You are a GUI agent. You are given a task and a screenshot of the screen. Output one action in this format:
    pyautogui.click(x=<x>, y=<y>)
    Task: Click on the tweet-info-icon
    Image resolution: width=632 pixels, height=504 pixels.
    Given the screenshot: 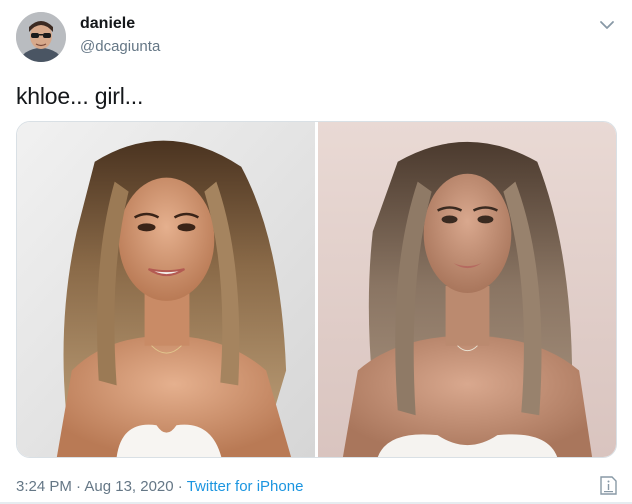 What is the action you would take?
    pyautogui.click(x=608, y=486)
    